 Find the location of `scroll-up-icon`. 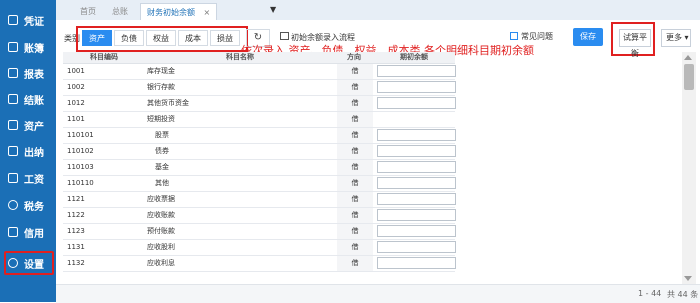

scroll-up-icon is located at coordinates (688, 57).